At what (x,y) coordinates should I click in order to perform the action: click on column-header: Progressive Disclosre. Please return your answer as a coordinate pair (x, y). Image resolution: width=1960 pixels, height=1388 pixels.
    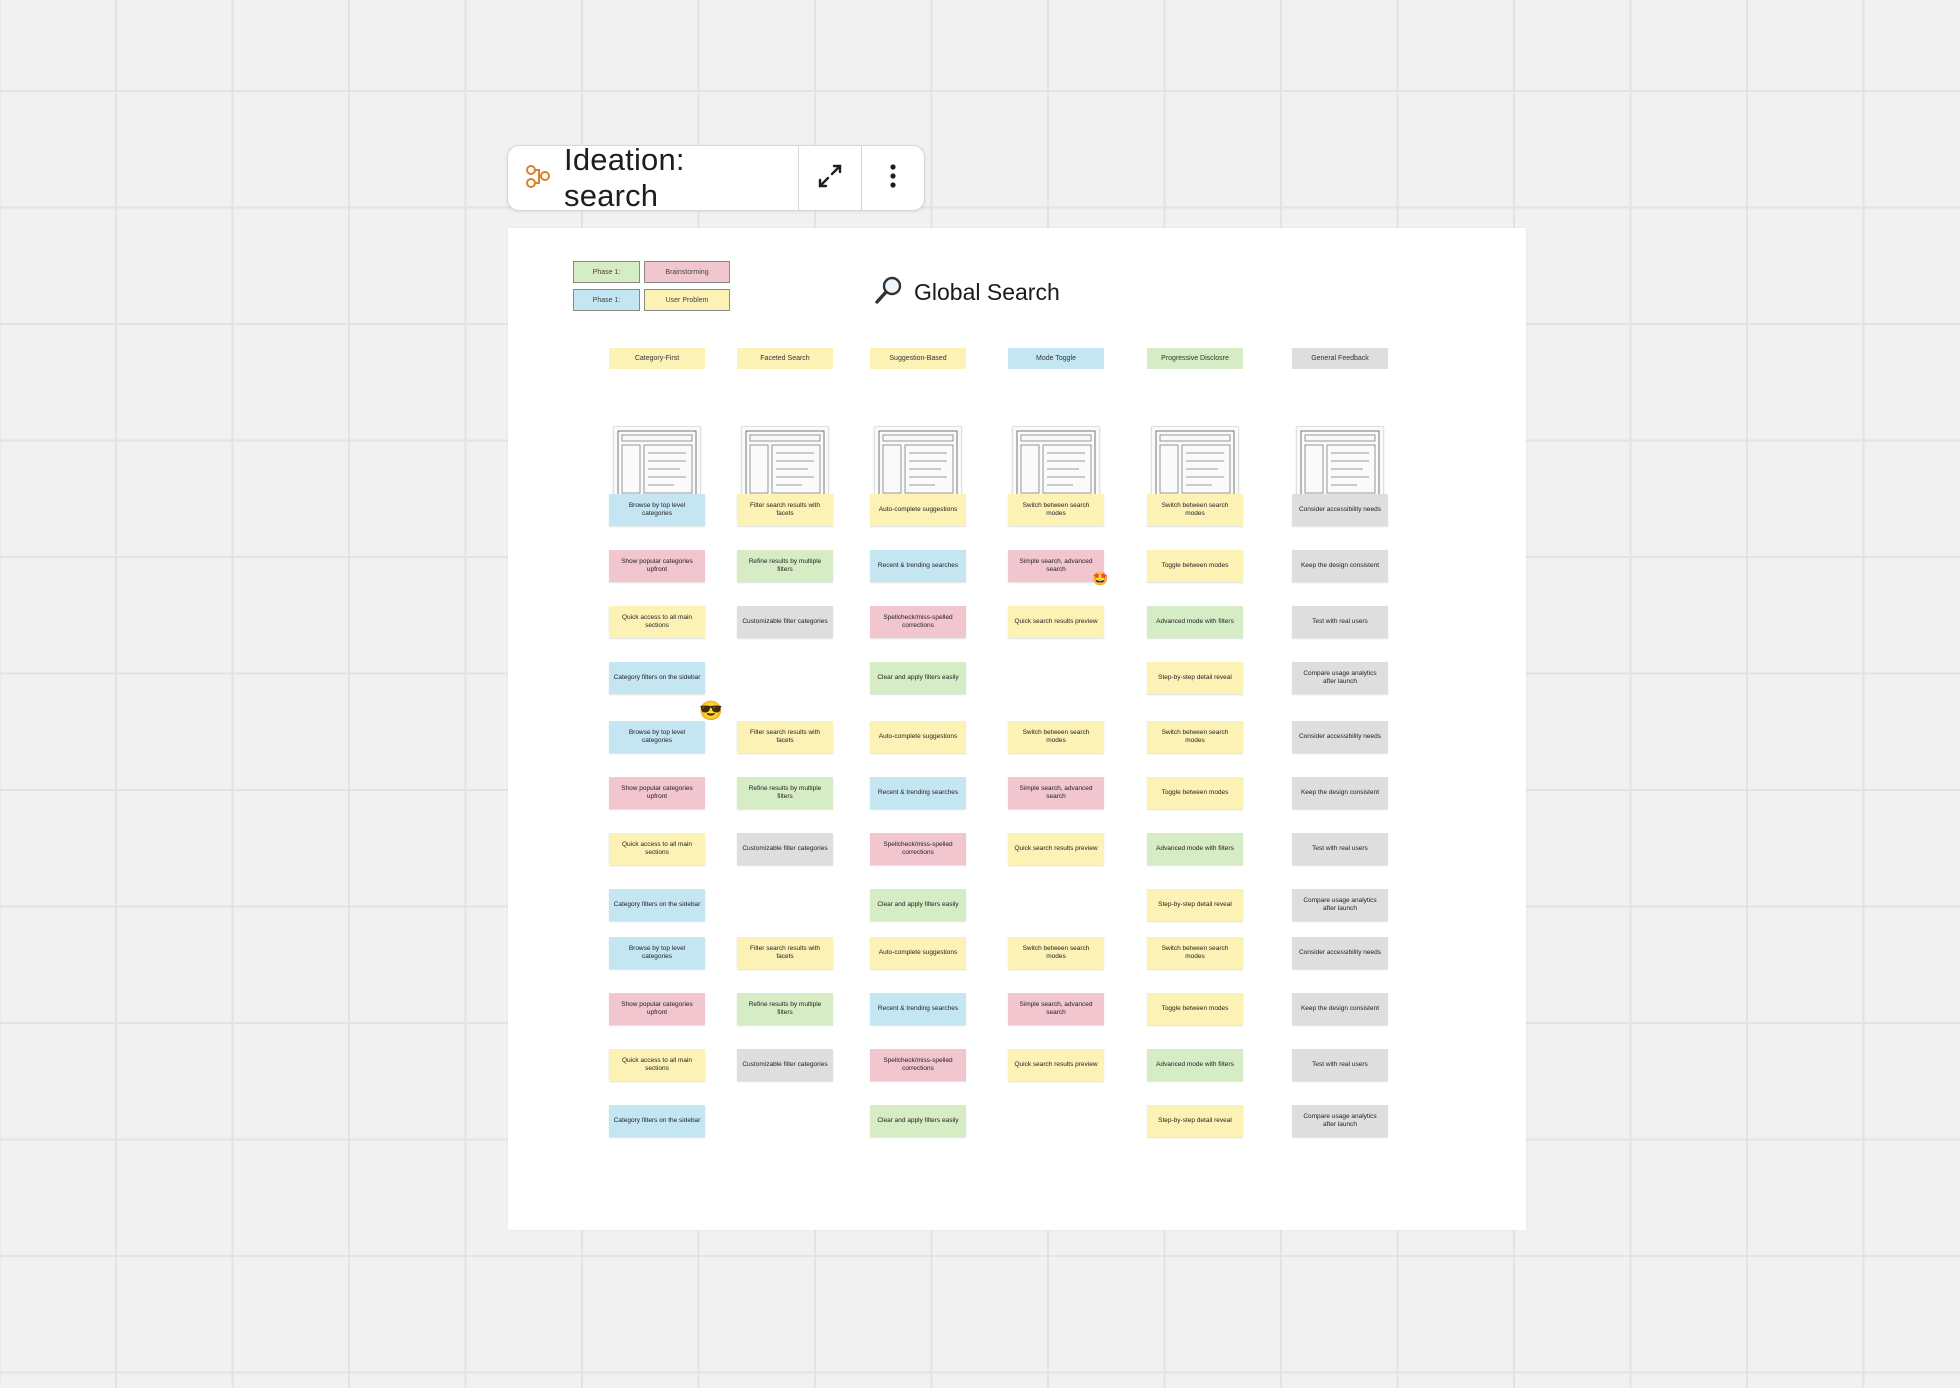
    Looking at the image, I should click on (1195, 358).